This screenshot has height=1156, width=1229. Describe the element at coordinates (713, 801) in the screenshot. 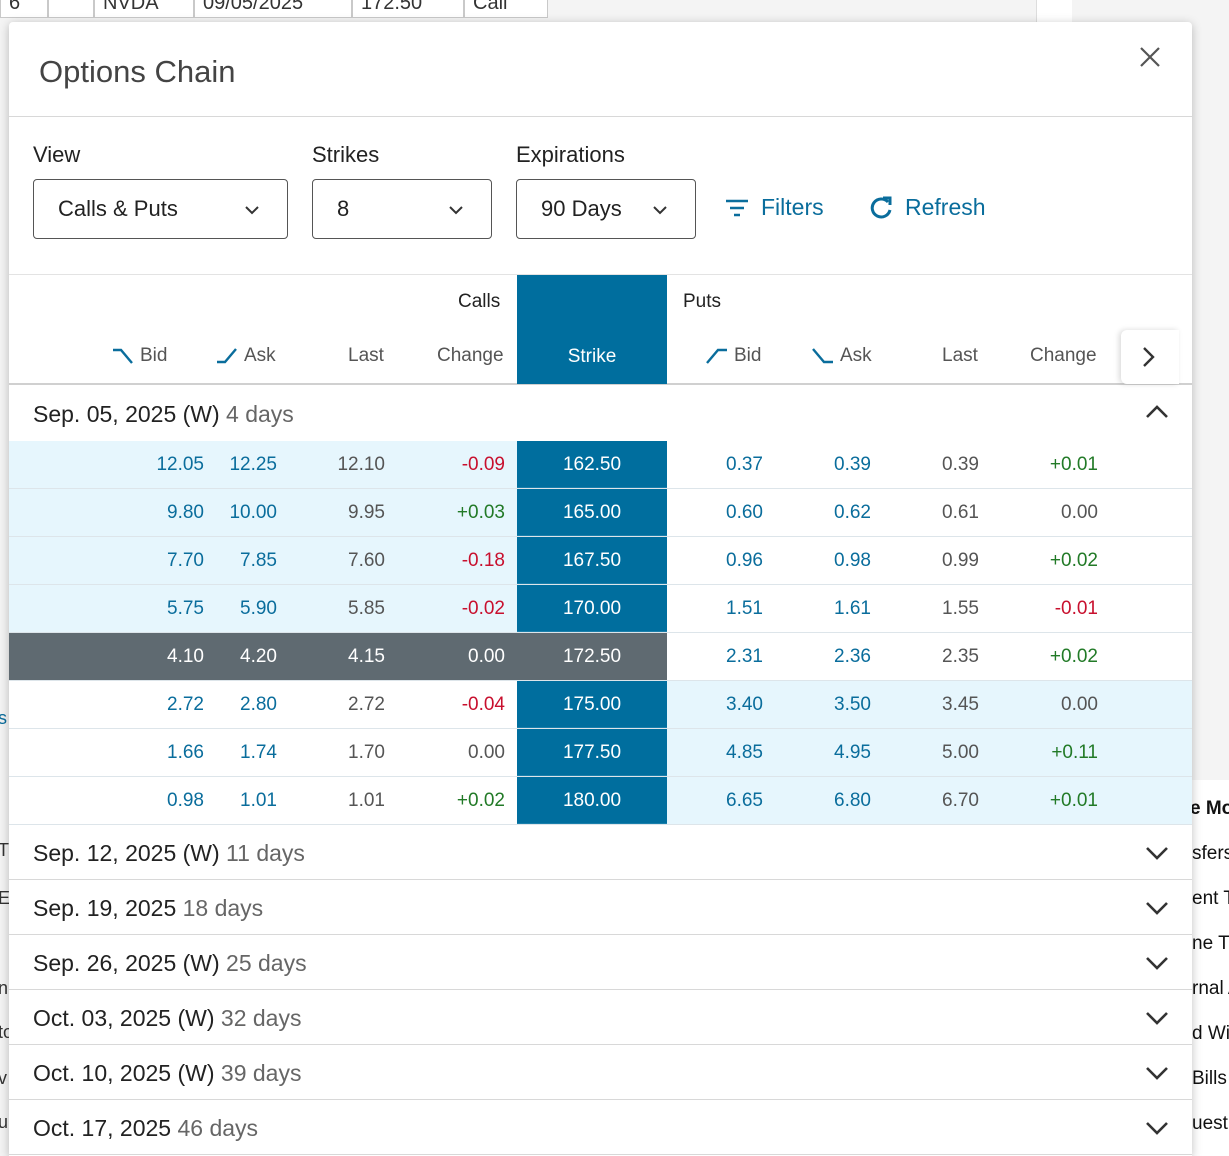

I see `put-bid-cell: 6.65` at that location.